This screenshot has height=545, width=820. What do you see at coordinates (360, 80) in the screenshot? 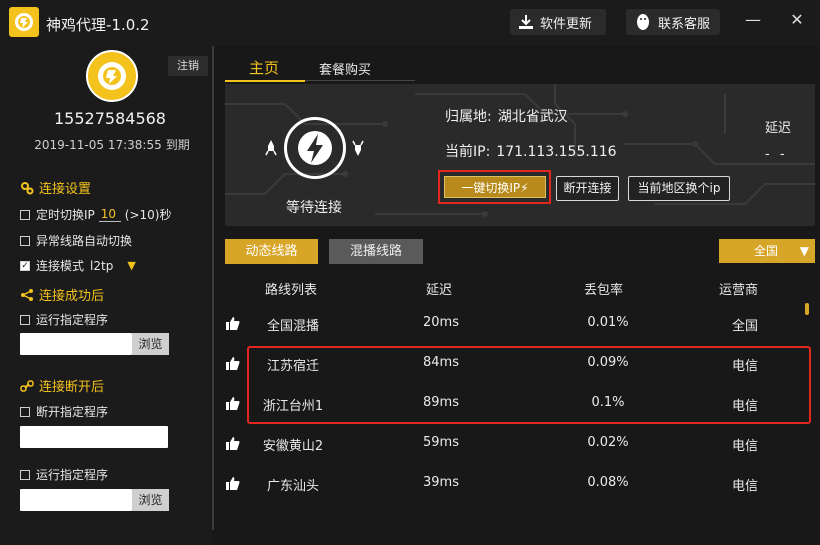
I see `tab-rule` at bounding box center [360, 80].